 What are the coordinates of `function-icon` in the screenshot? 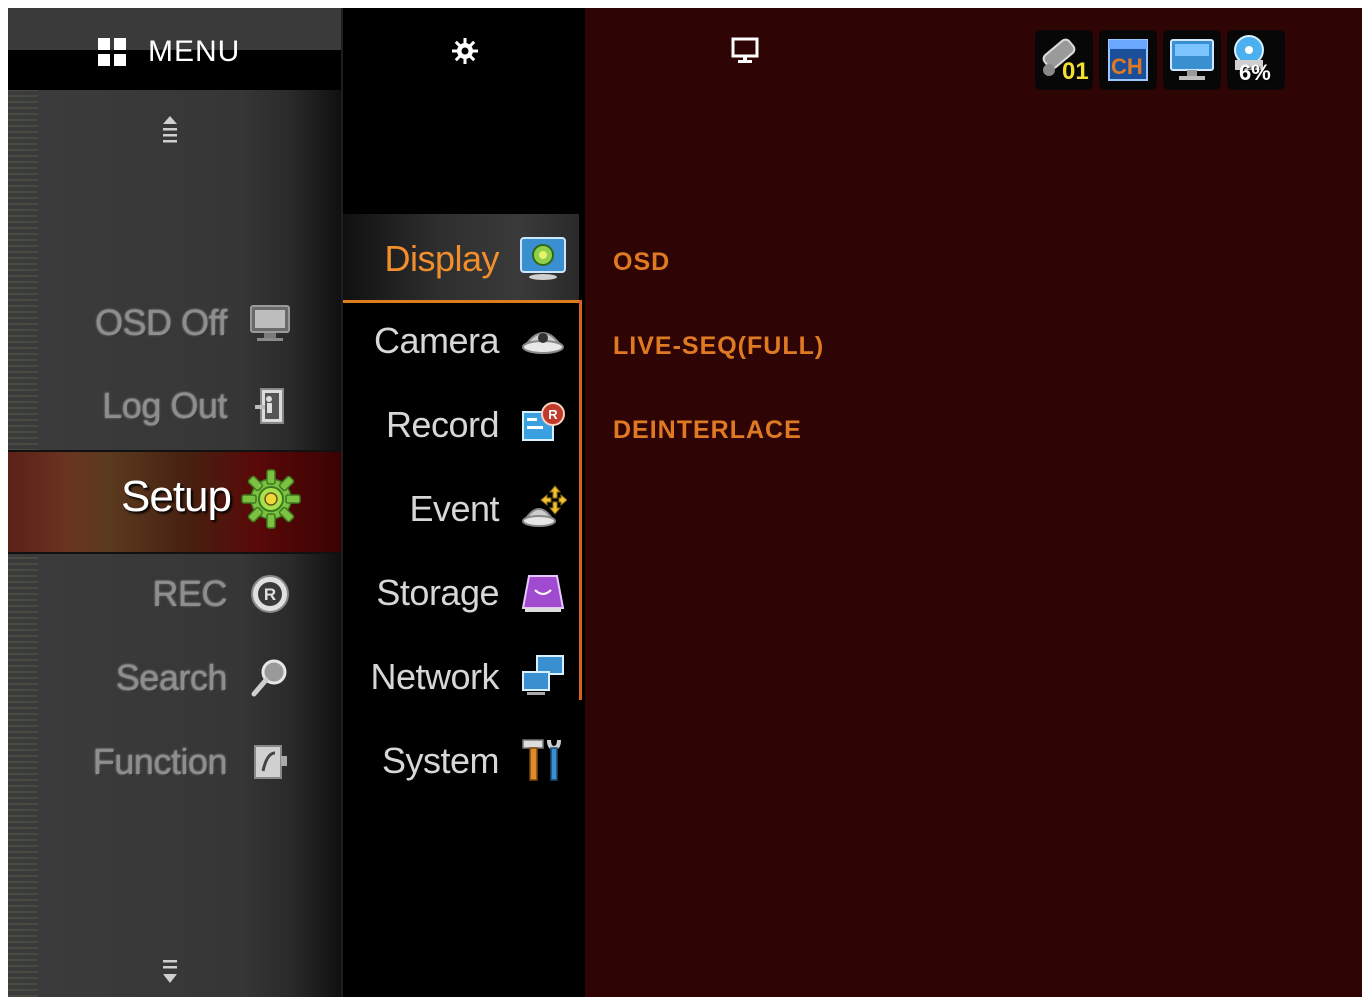 It's located at (270, 762).